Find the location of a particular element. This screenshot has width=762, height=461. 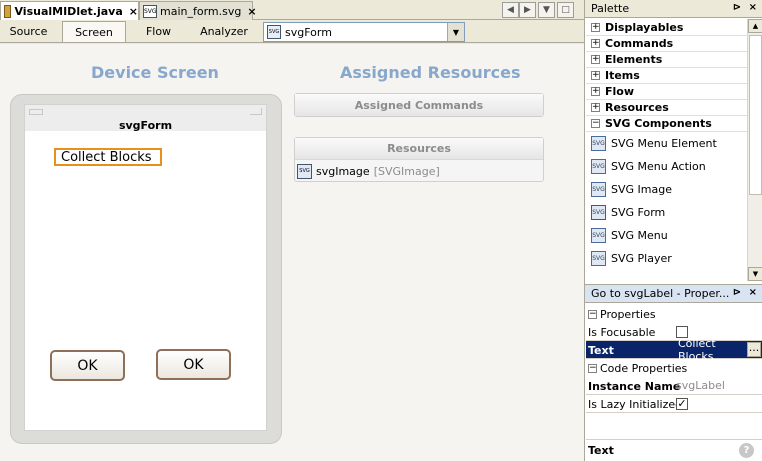

group-label: Properties is located at coordinates (628, 314).